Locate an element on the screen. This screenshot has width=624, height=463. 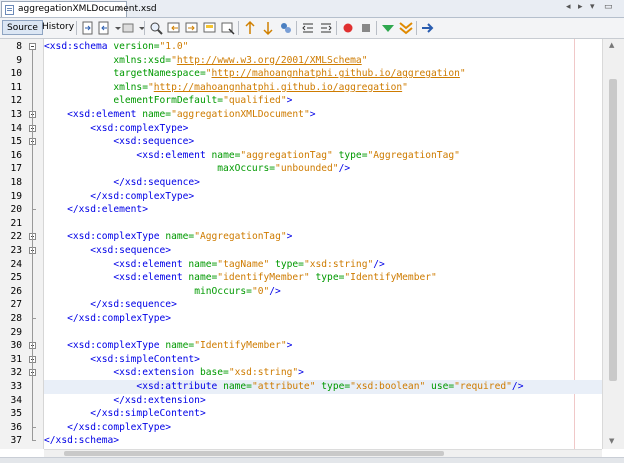
line-number: 26 is located at coordinates (16, 291).